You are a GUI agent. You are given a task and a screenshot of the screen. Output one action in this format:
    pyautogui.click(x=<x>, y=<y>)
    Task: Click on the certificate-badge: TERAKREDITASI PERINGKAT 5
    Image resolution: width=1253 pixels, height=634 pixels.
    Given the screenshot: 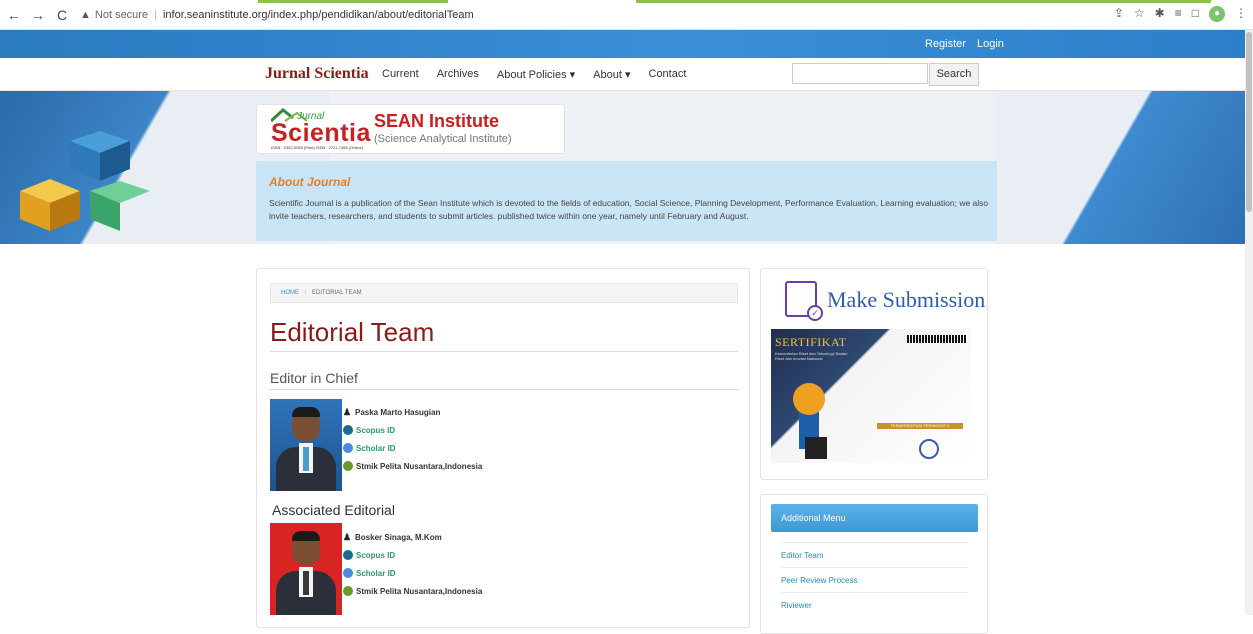 What is the action you would take?
    pyautogui.click(x=920, y=426)
    